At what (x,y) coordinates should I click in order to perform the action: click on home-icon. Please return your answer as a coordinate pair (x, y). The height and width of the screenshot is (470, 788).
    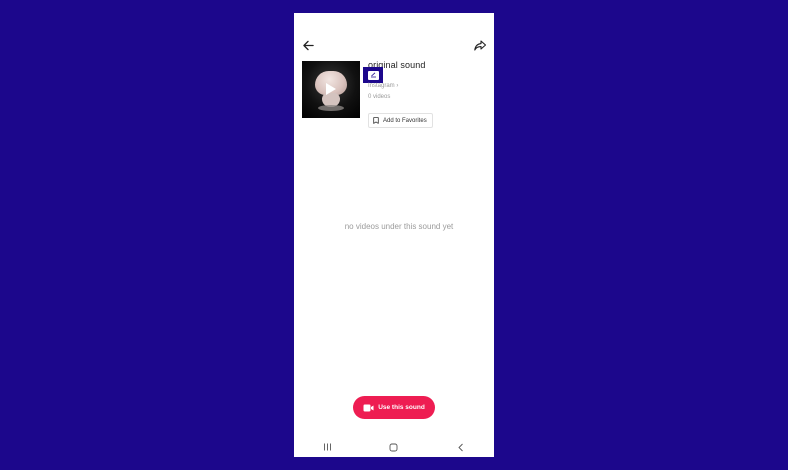
    Looking at the image, I should click on (394, 447).